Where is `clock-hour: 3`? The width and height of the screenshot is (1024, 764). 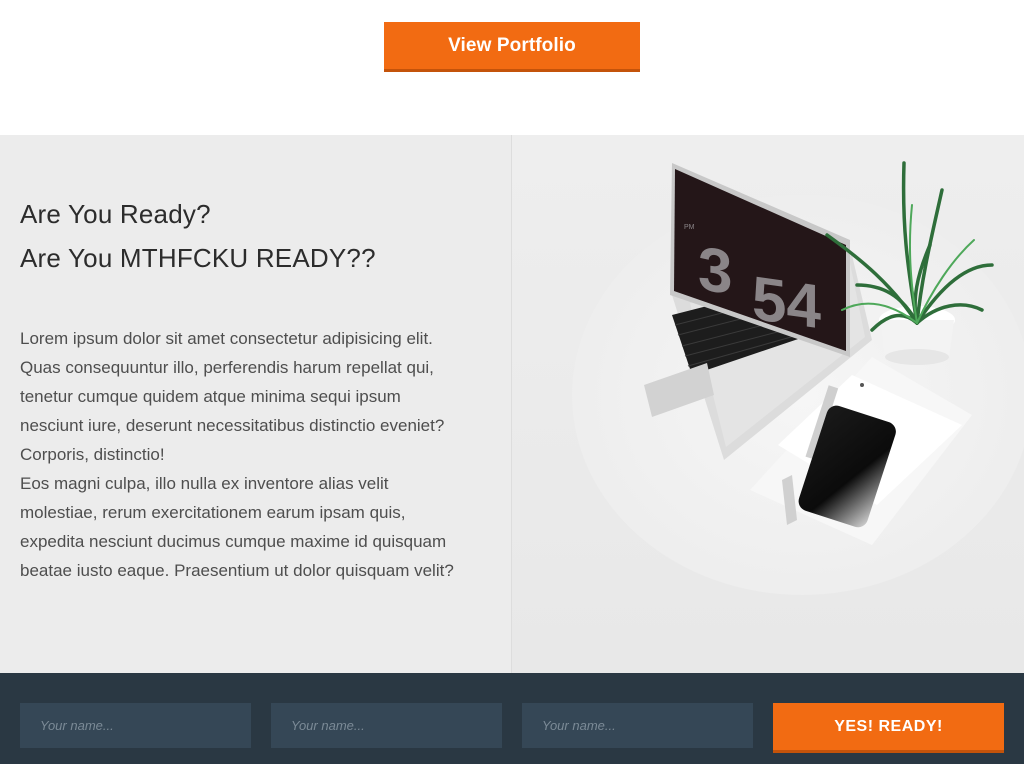
clock-hour: 3 is located at coordinates (715, 271).